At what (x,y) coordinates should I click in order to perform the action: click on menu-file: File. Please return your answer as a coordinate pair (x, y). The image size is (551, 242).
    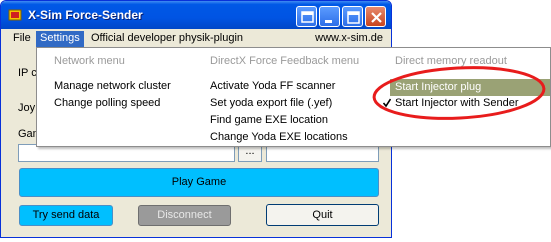
    Looking at the image, I should click on (22, 39).